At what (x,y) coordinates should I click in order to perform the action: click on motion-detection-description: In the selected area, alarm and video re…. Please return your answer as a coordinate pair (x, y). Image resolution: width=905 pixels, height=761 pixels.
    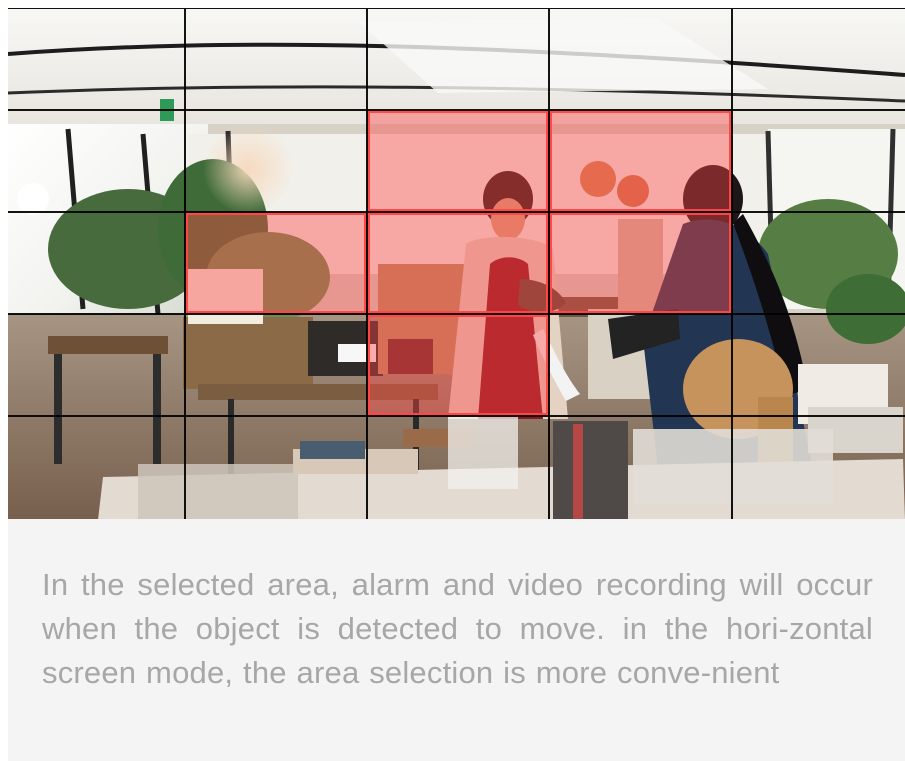
    Looking at the image, I should click on (457, 628).